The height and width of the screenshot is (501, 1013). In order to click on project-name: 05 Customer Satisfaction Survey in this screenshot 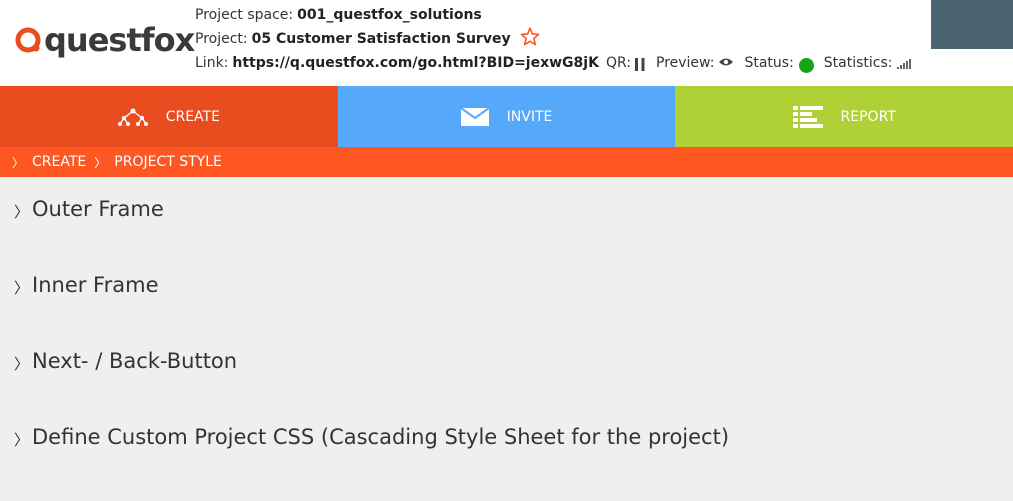, I will do `click(381, 39)`.